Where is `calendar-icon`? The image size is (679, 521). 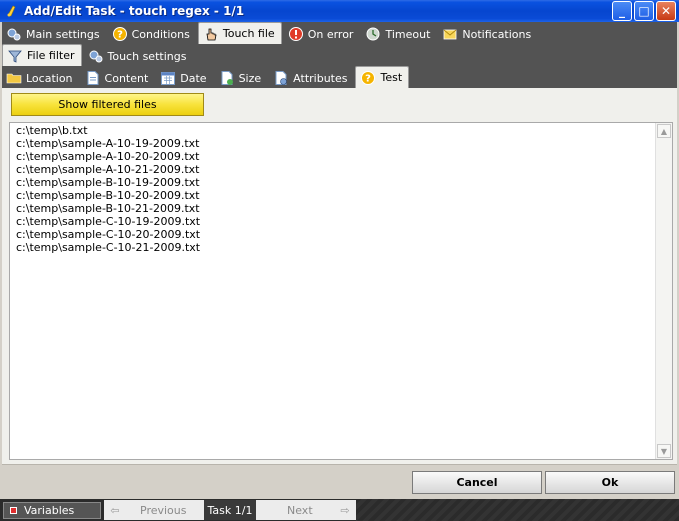
calendar-icon is located at coordinates (168, 78).